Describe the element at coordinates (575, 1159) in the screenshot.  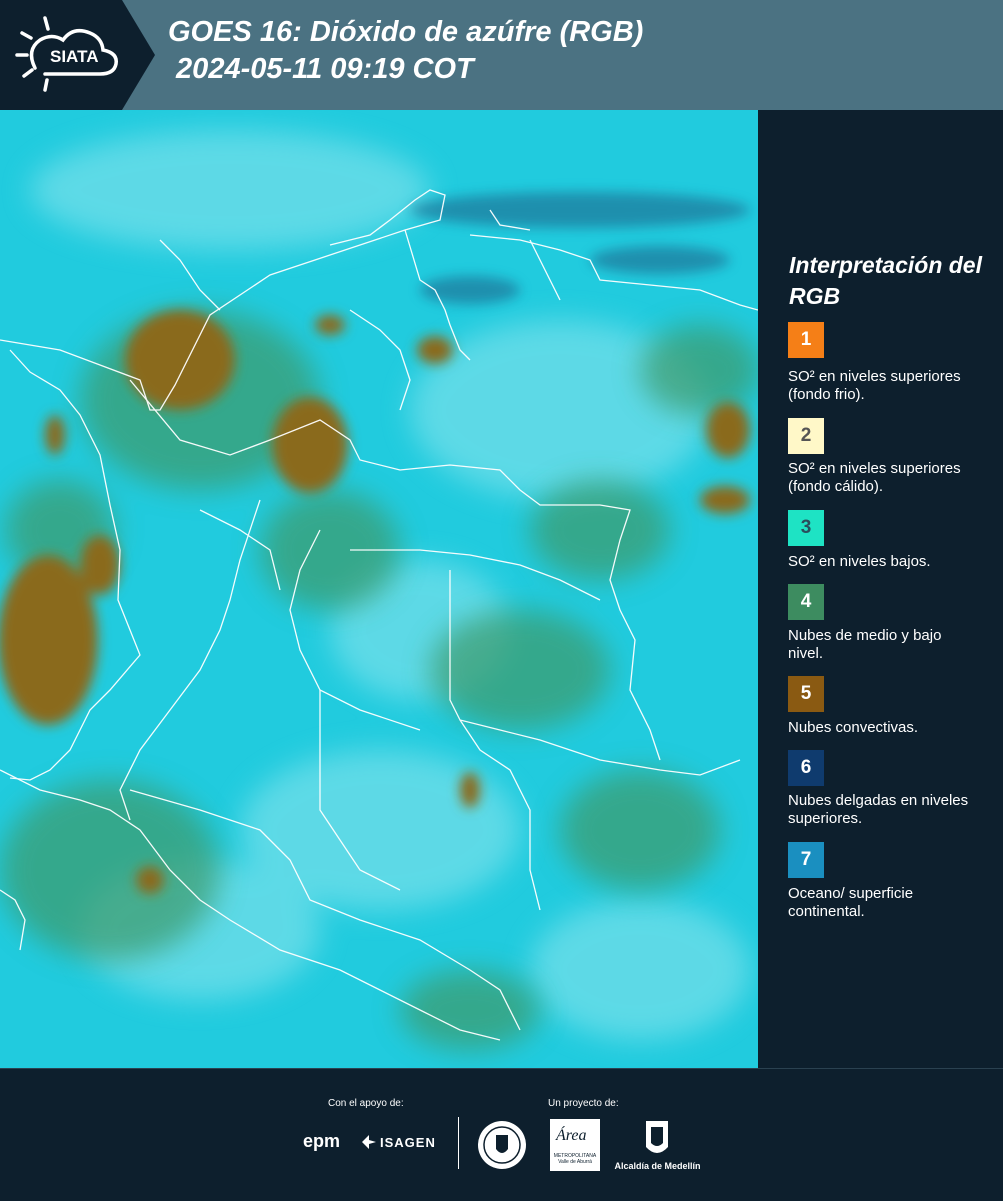
I see `area-logo-subtext: METROPOLITANA Valle de Aburrá` at that location.